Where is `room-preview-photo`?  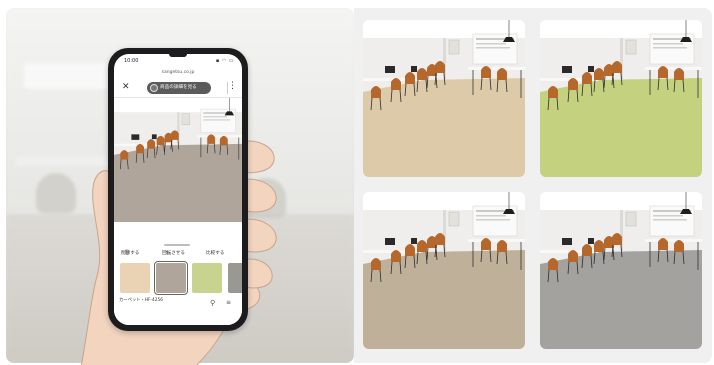
room-preview-photo is located at coordinates (178, 169).